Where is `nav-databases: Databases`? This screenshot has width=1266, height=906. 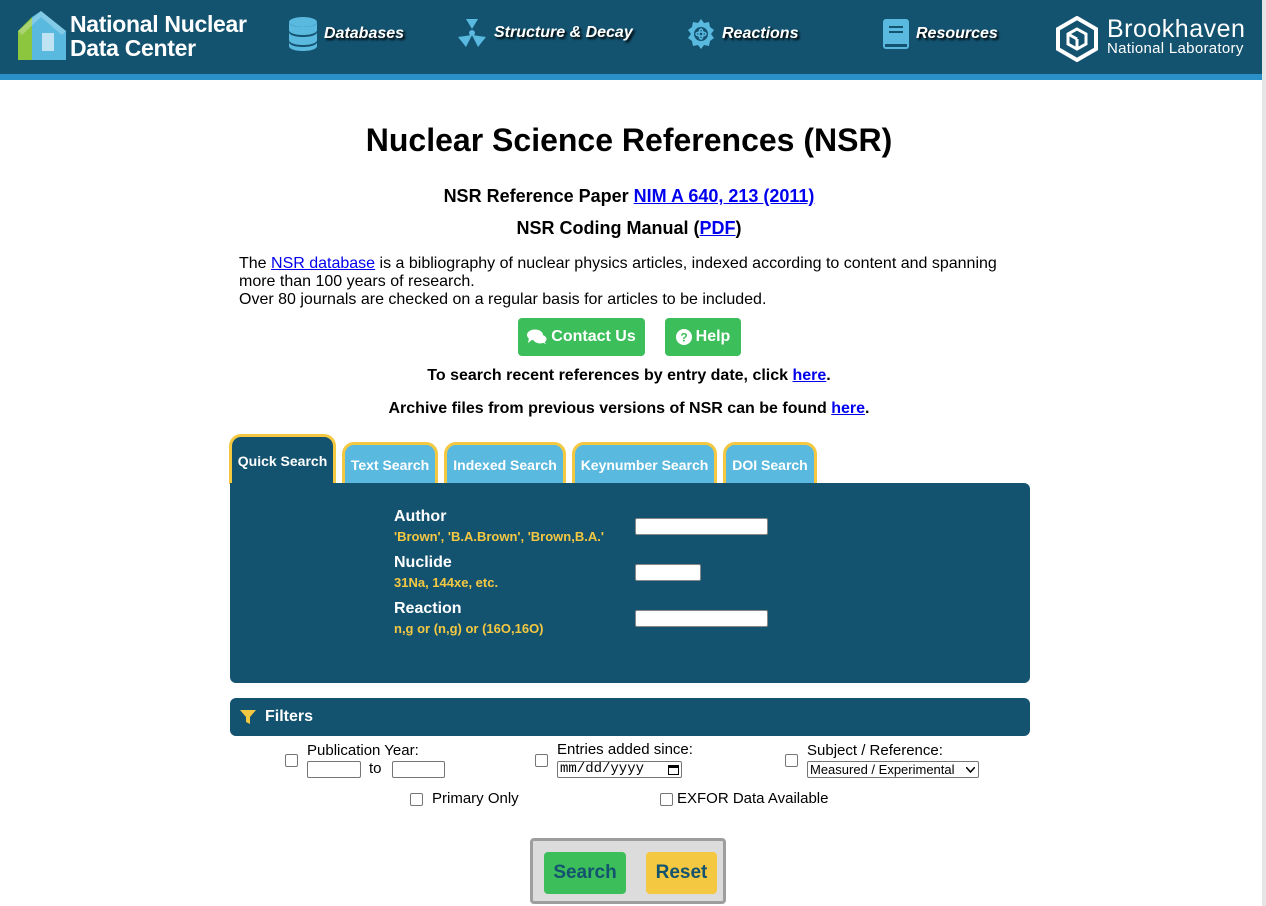
nav-databases: Databases is located at coordinates (346, 34).